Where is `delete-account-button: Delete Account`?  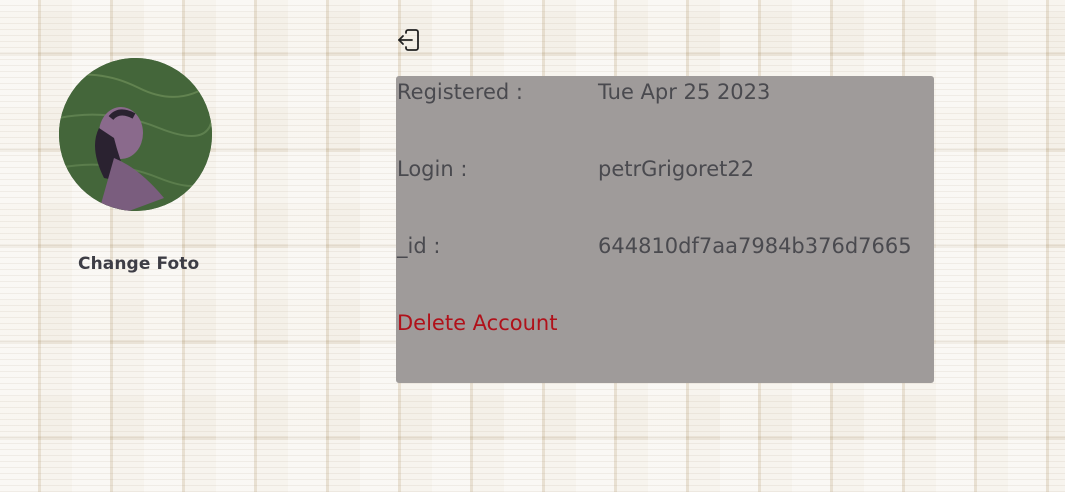
delete-account-button: Delete Account is located at coordinates (477, 323).